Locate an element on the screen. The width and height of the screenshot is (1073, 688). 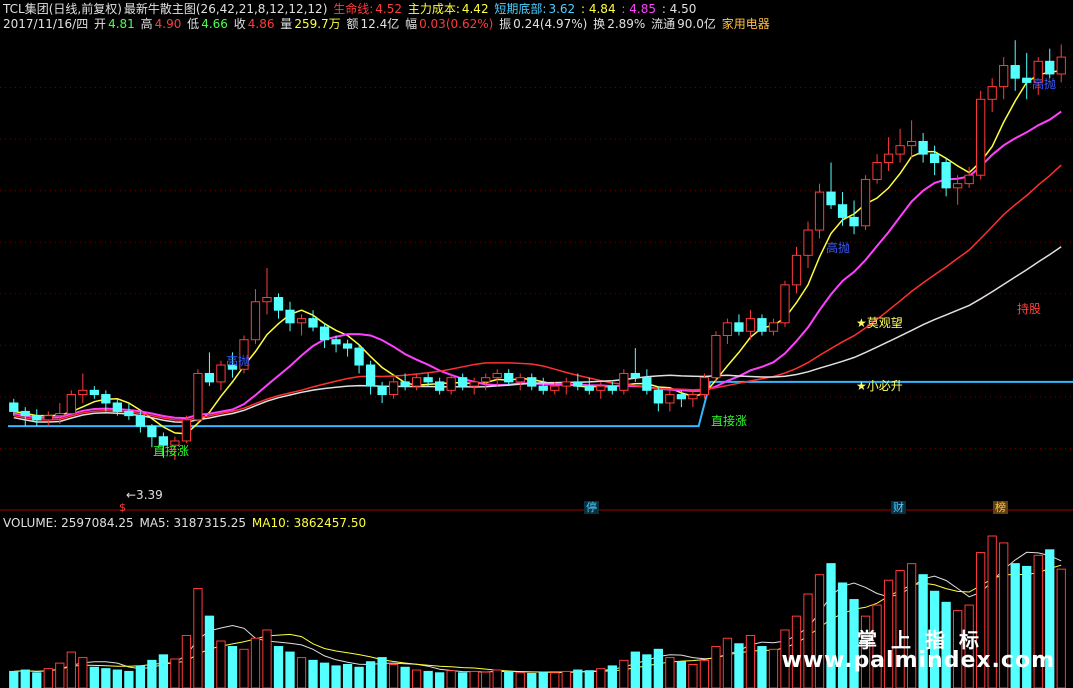
indicator-name: 最新牛散主图(26,42,21,8,12,12,12) is located at coordinates (225, 9).